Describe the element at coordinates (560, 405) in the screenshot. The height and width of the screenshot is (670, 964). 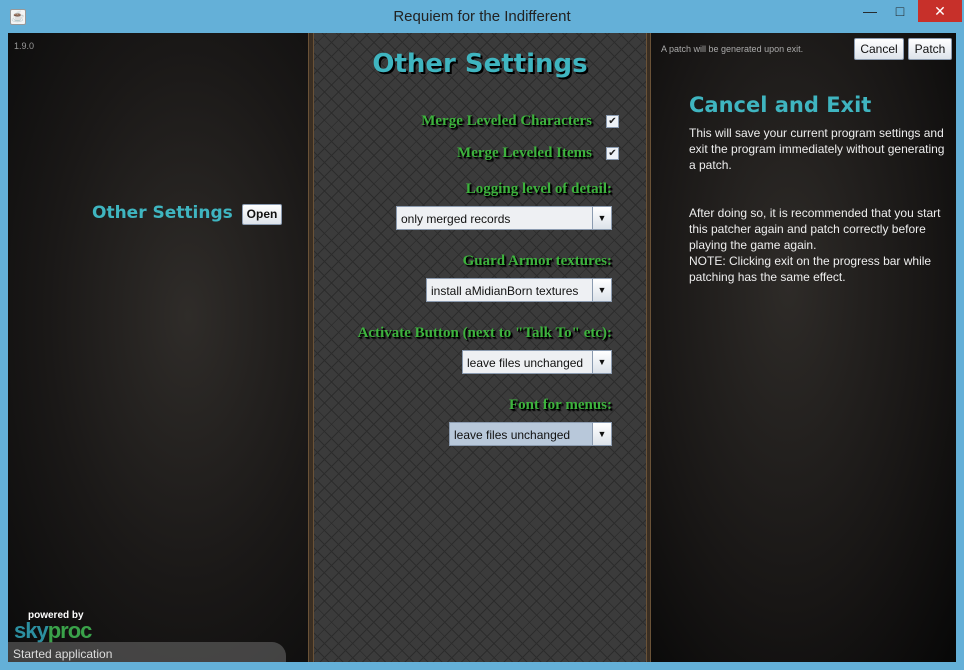
I see `font-menus-label: Font for menus:` at that location.